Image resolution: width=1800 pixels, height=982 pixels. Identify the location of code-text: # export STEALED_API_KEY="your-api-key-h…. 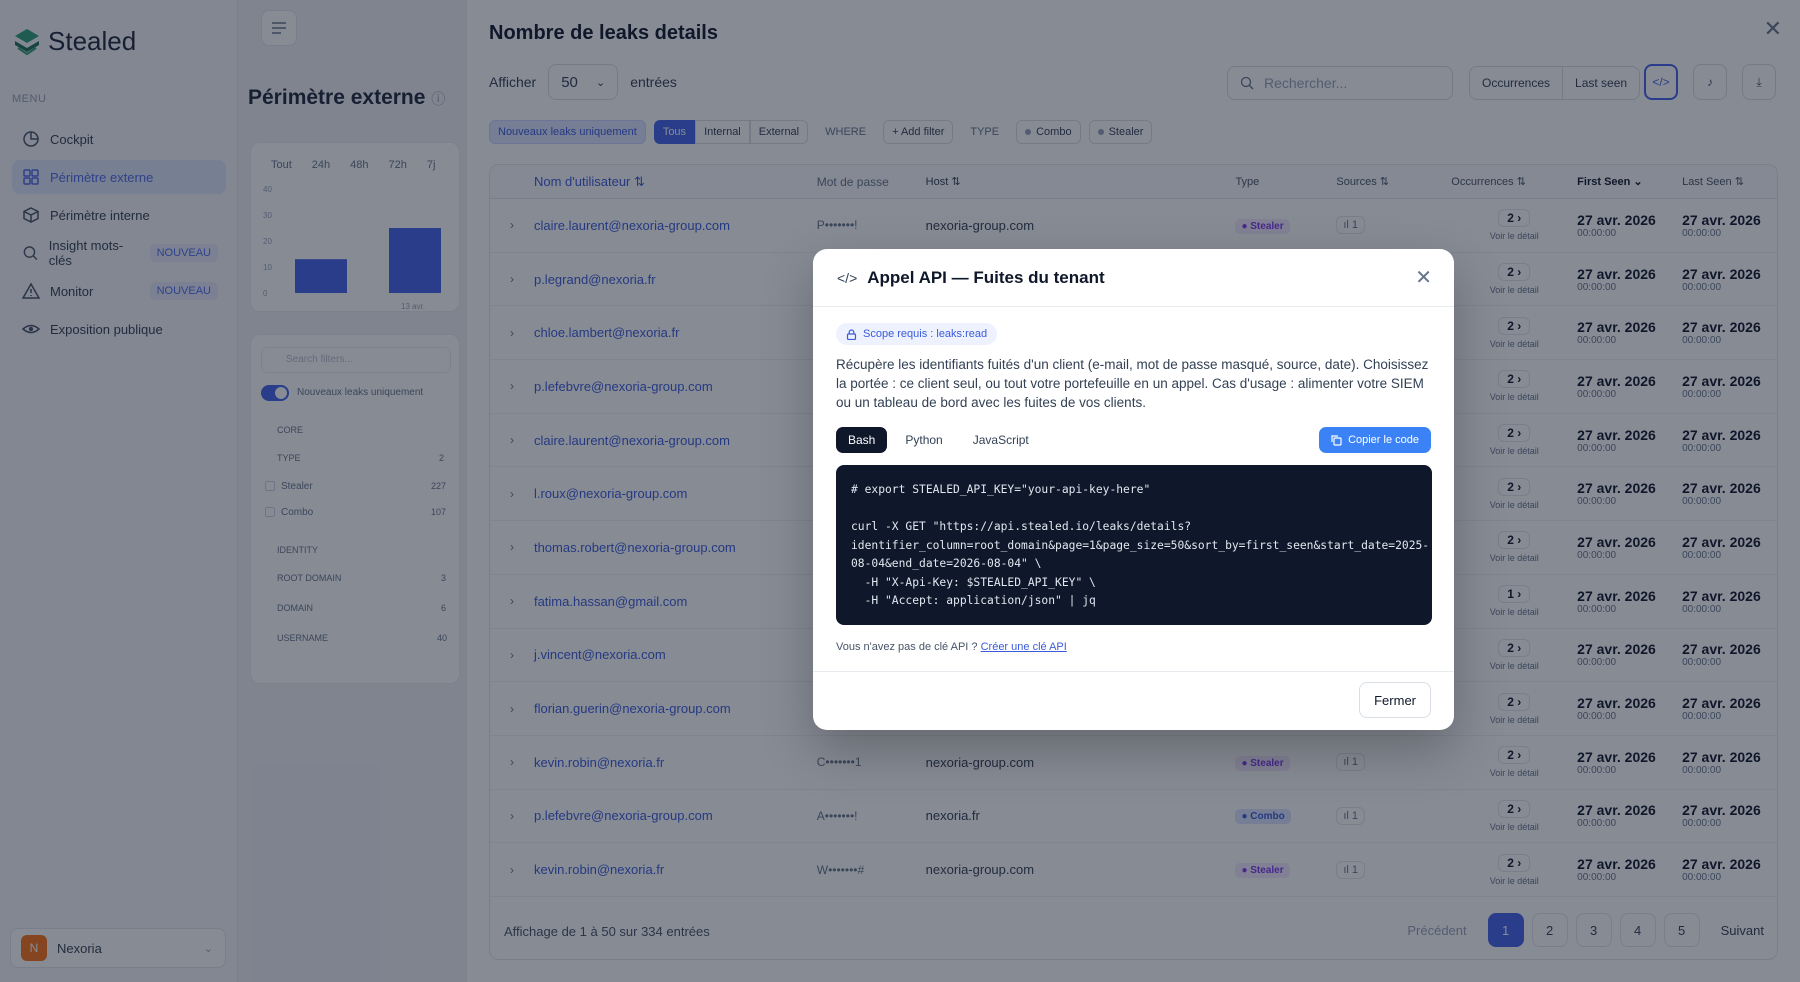
(1140, 545).